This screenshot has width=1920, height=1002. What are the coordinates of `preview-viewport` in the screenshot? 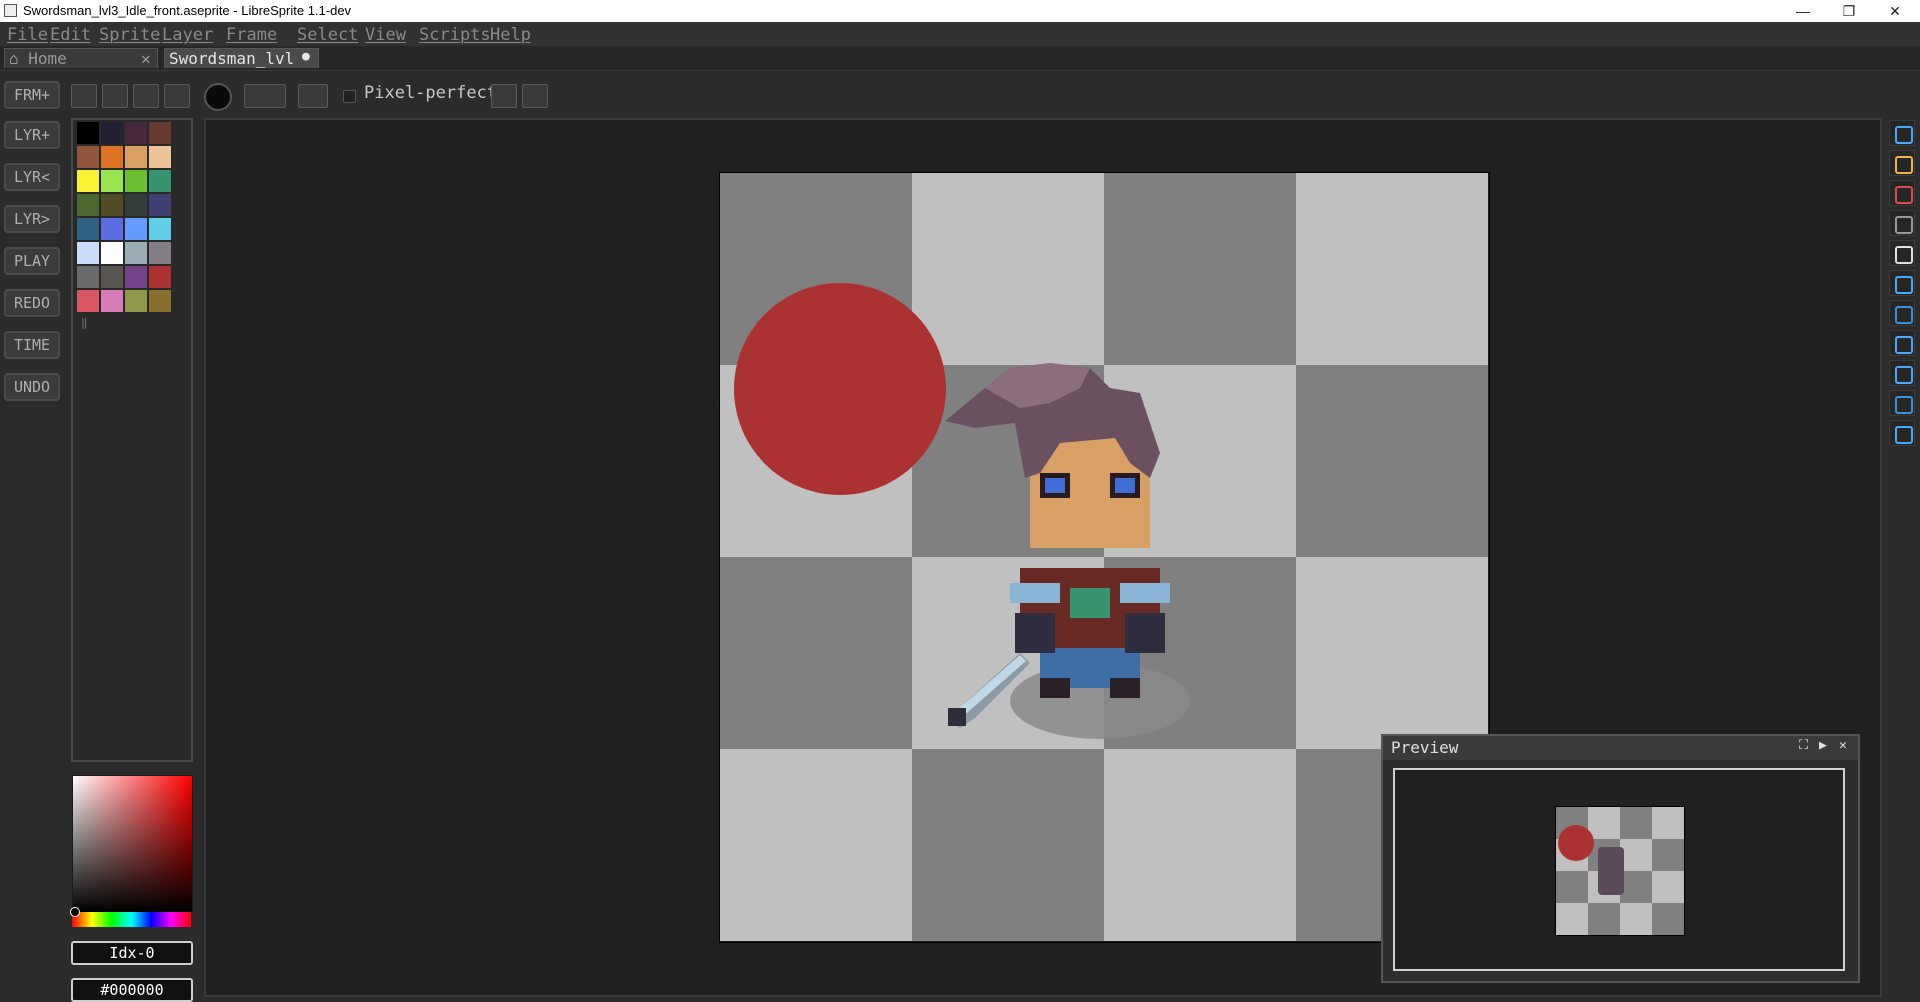 It's located at (1619, 869).